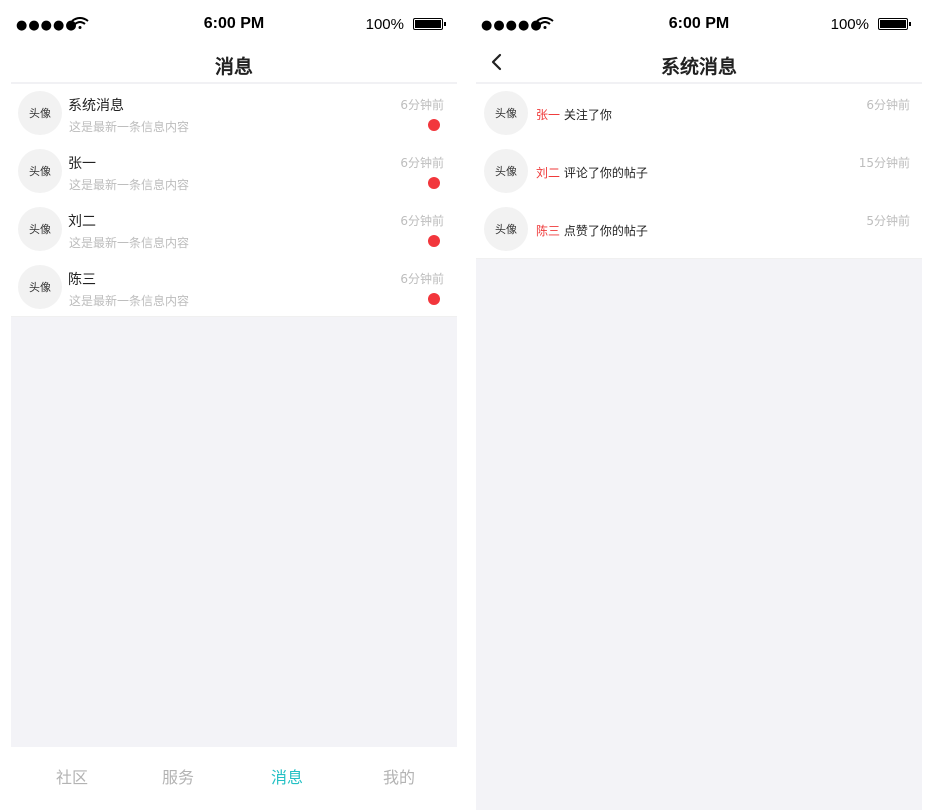 This screenshot has height=810, width=935. What do you see at coordinates (548, 115) in the screenshot?
I see `notification-user: 张一` at bounding box center [548, 115].